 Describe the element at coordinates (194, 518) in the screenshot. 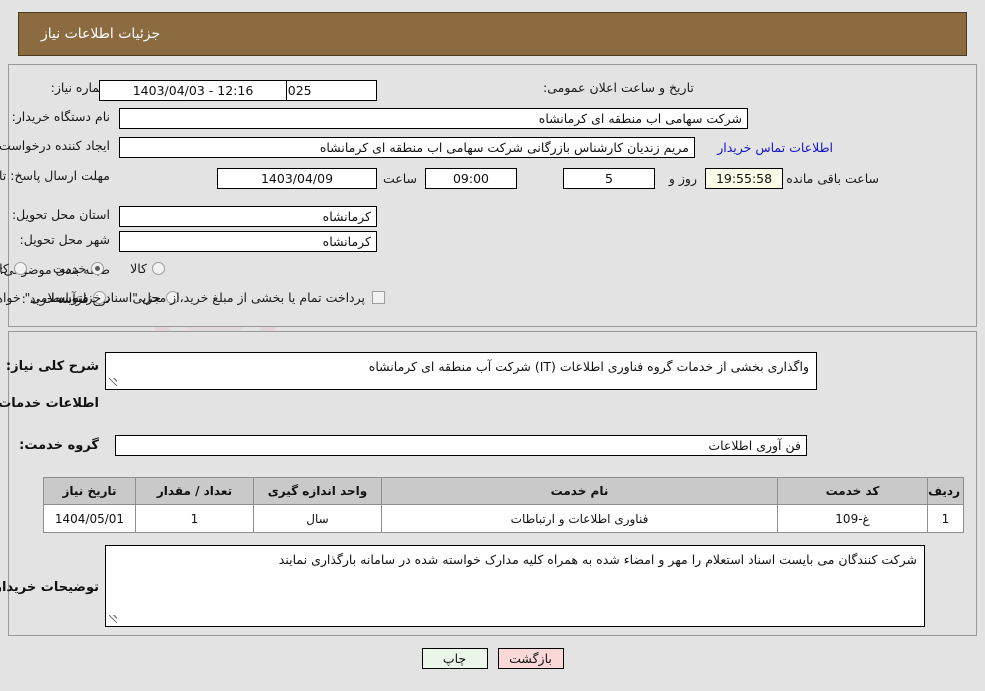

I see `services-cell-0-4: 1` at that location.